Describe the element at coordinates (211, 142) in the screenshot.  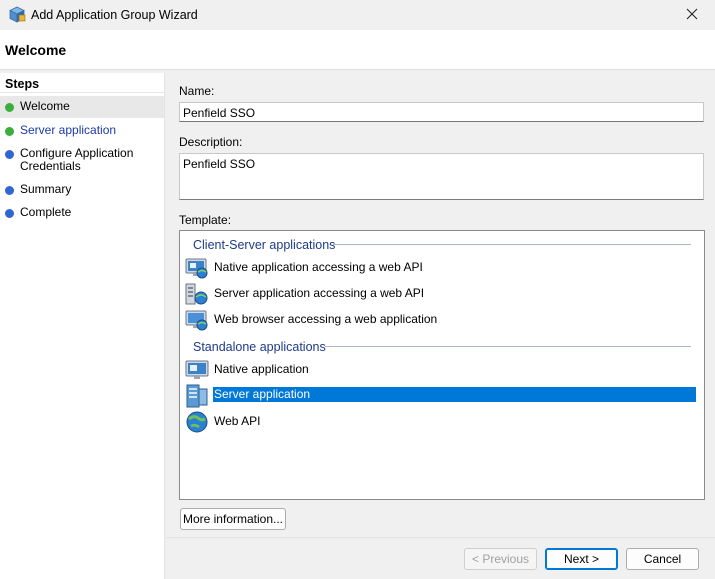
I see `description-label: Description:` at that location.